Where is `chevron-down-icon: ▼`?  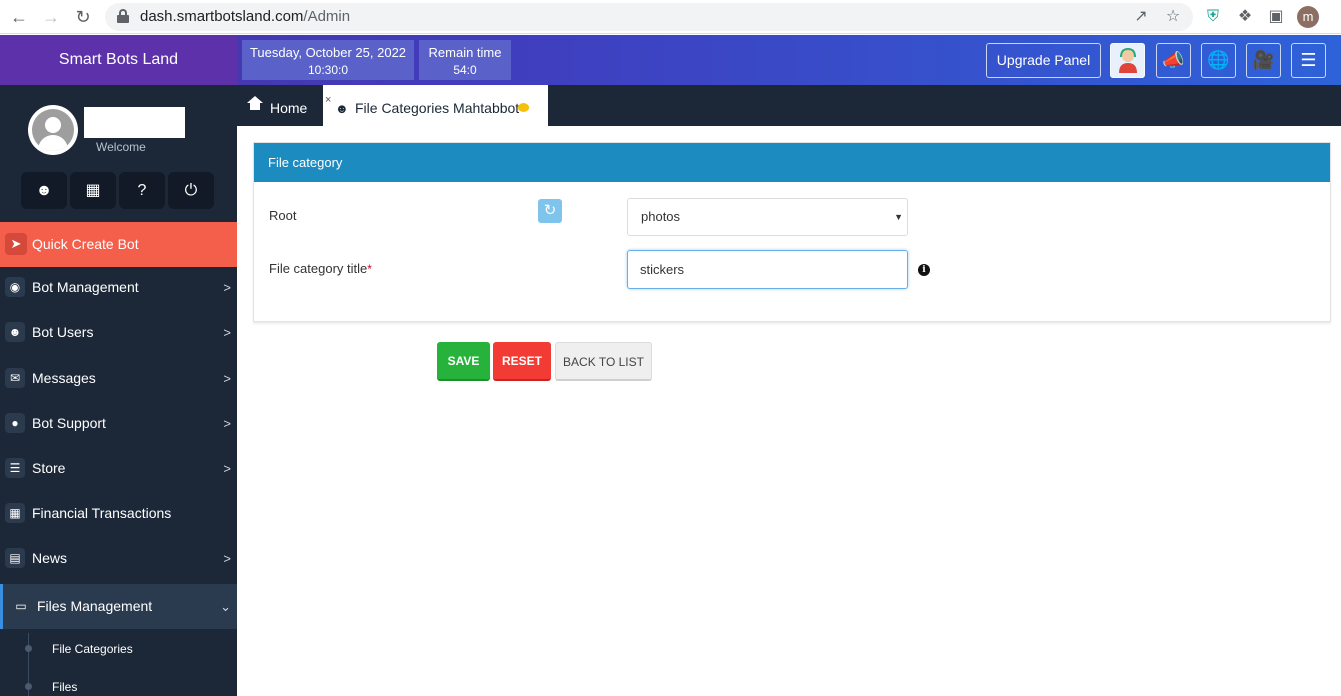
chevron-down-icon: ▼ is located at coordinates (898, 217).